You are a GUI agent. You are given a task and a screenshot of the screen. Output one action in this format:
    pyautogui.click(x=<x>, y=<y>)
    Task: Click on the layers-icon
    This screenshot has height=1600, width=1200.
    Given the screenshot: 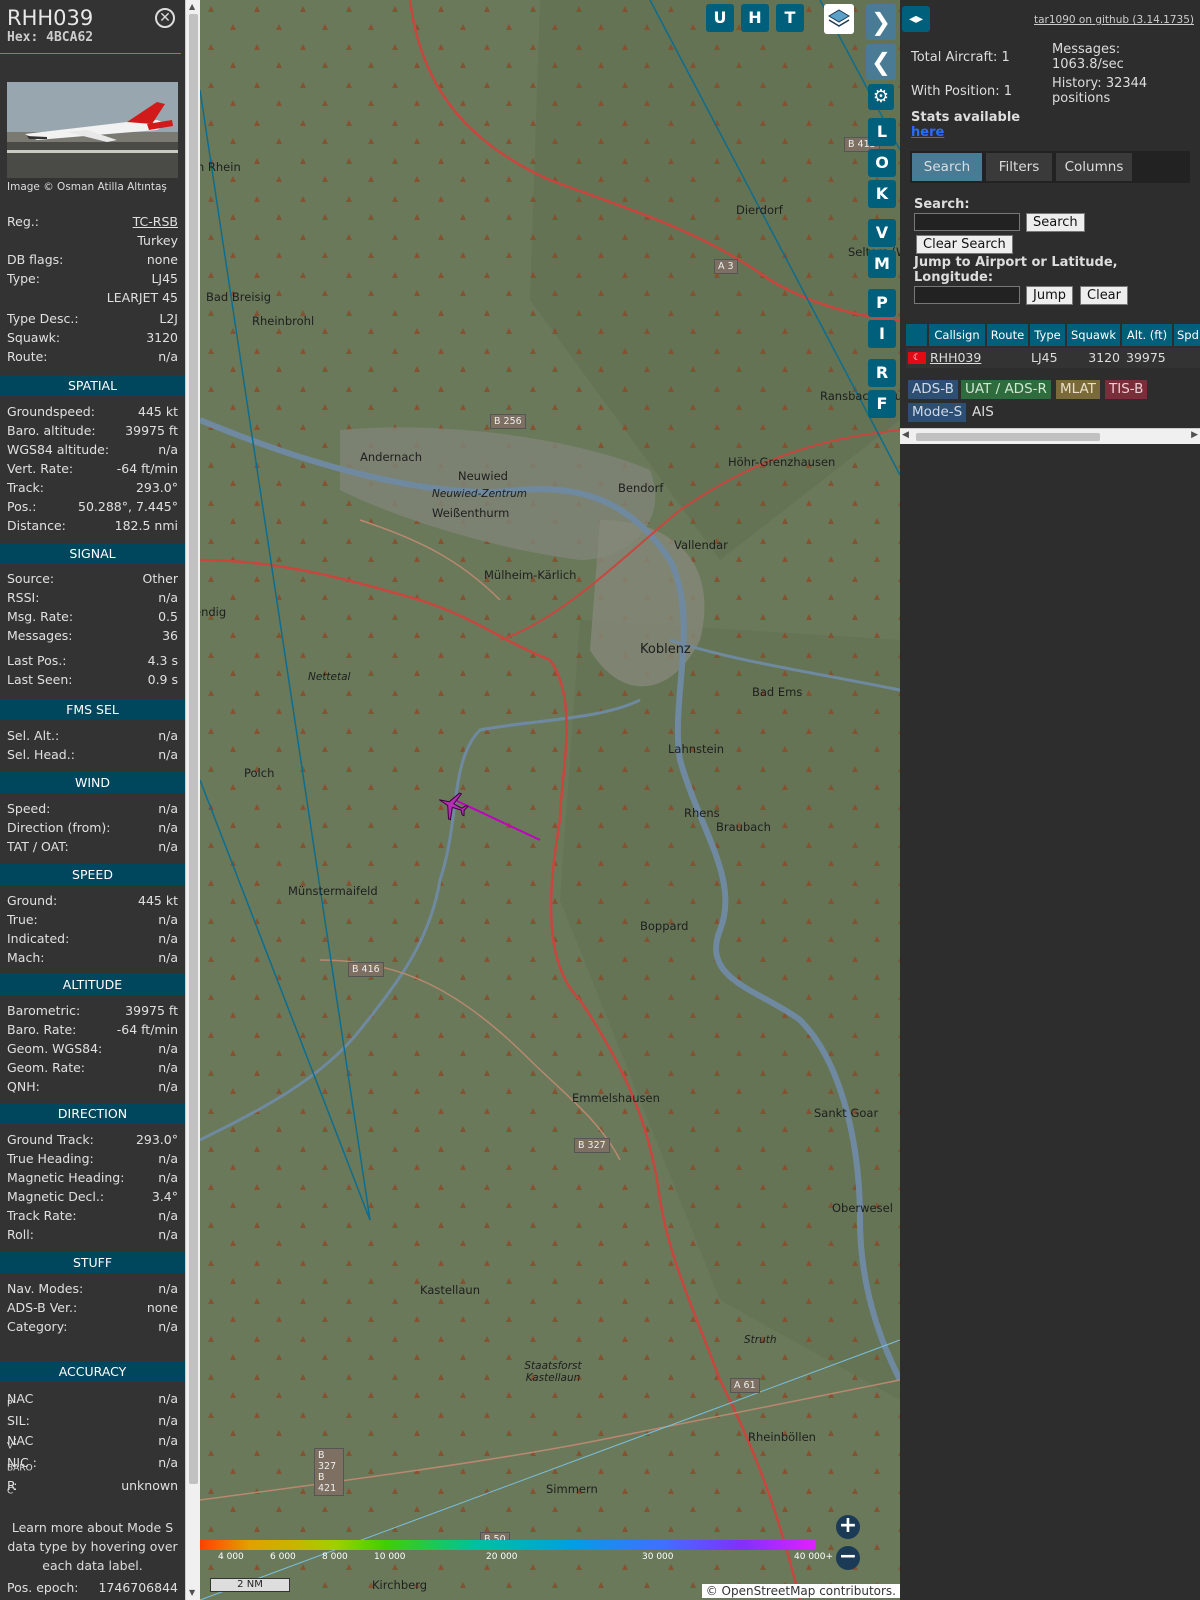 What is the action you would take?
    pyautogui.click(x=839, y=19)
    